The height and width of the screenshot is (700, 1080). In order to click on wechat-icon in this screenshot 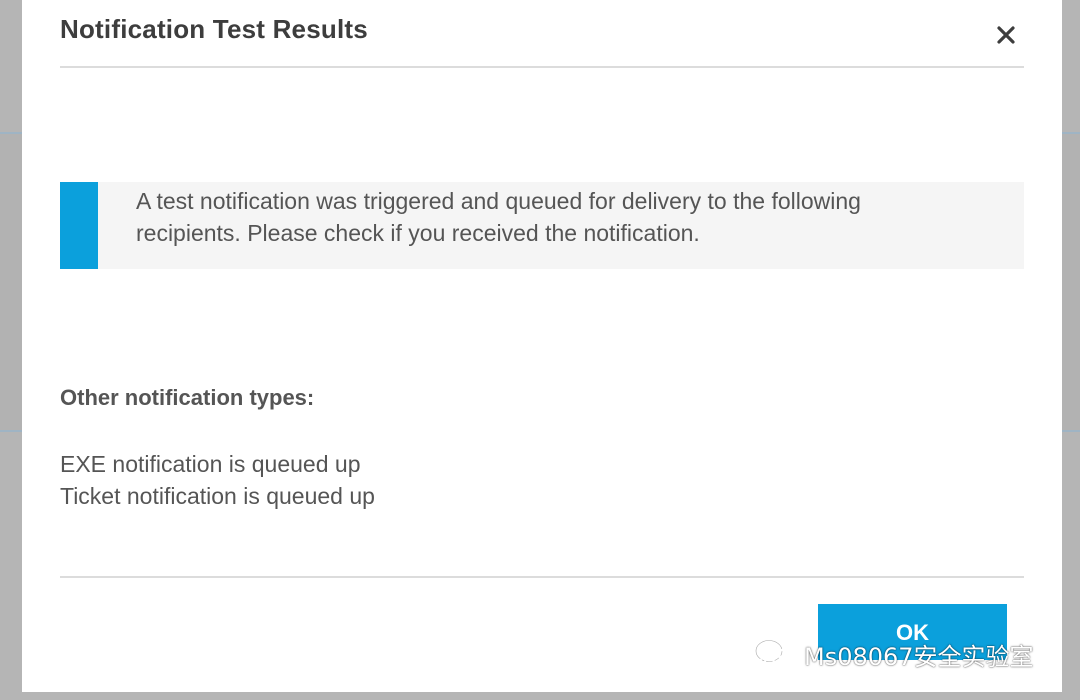, I will do `click(774, 654)`.